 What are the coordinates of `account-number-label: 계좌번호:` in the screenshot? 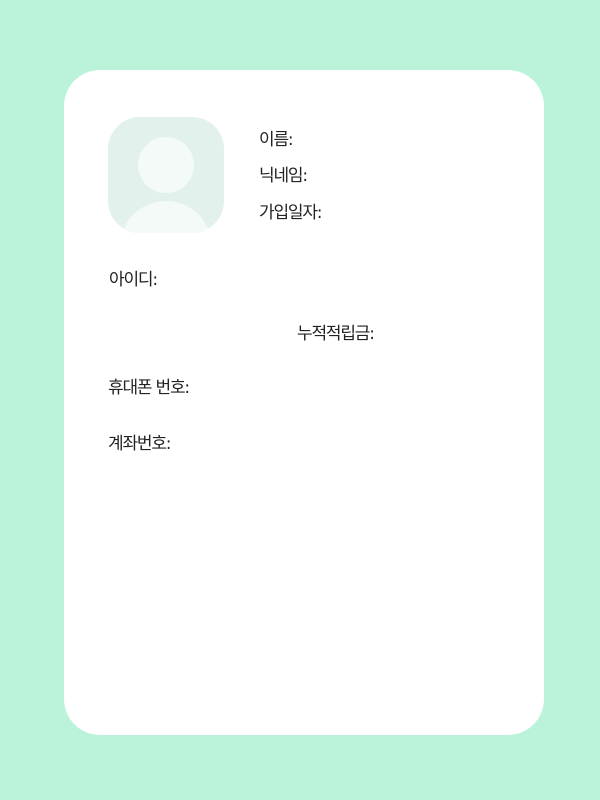 It's located at (140, 444).